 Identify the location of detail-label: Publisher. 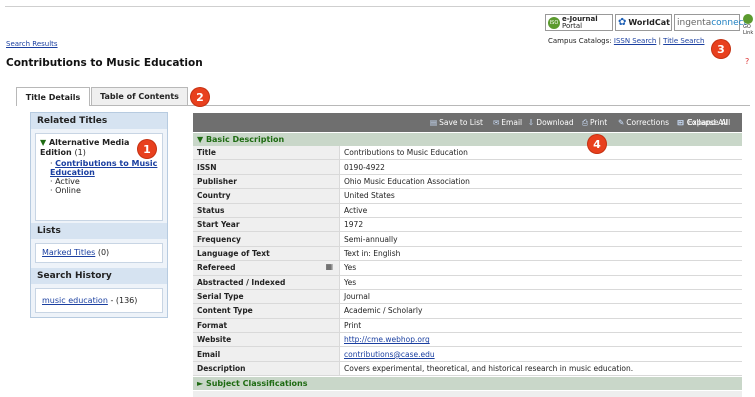
(266, 182).